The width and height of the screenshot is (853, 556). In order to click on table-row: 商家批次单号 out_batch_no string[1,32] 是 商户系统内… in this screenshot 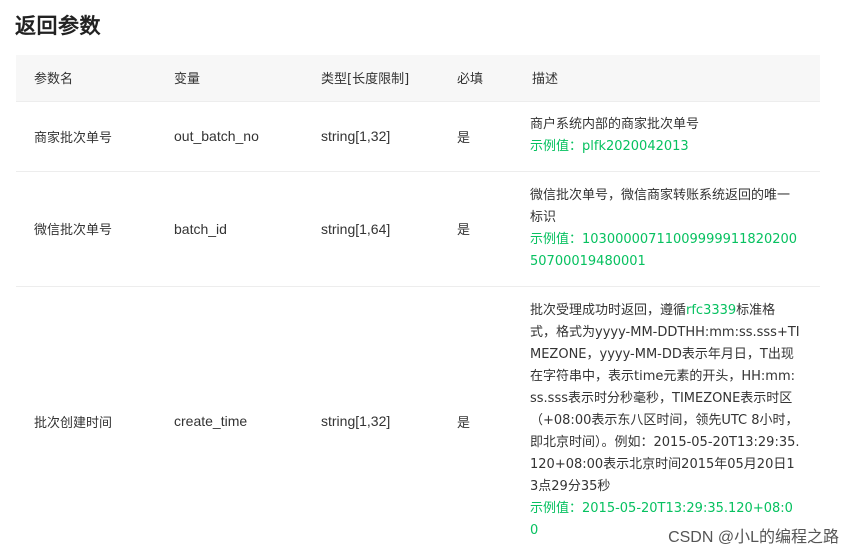, I will do `click(418, 135)`.